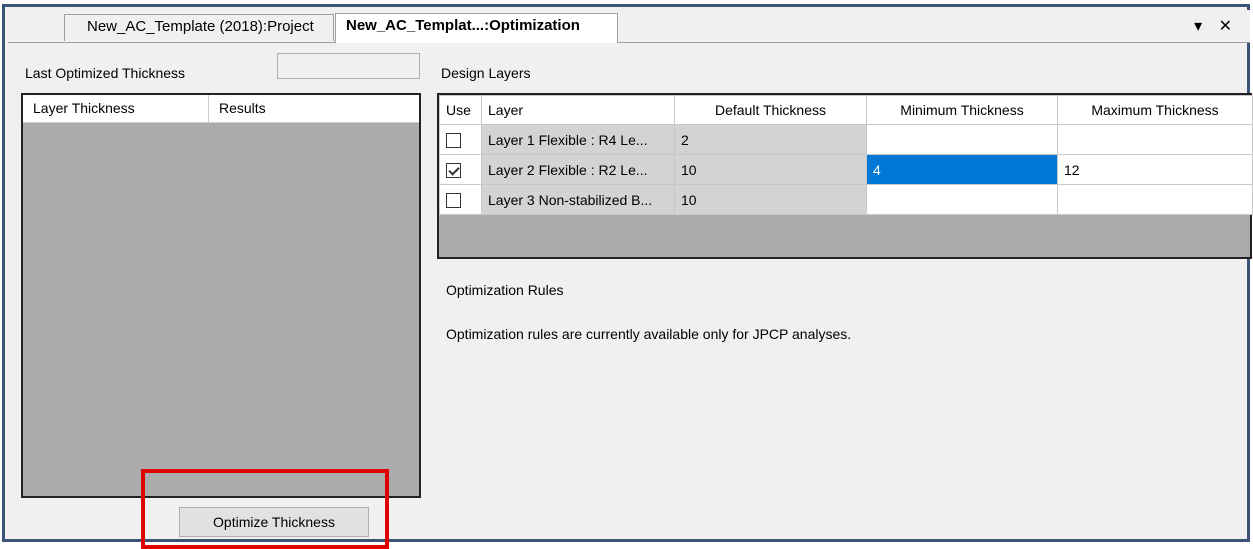  Describe the element at coordinates (770, 139) in the screenshot. I see `default-thickness-cell: 2` at that location.